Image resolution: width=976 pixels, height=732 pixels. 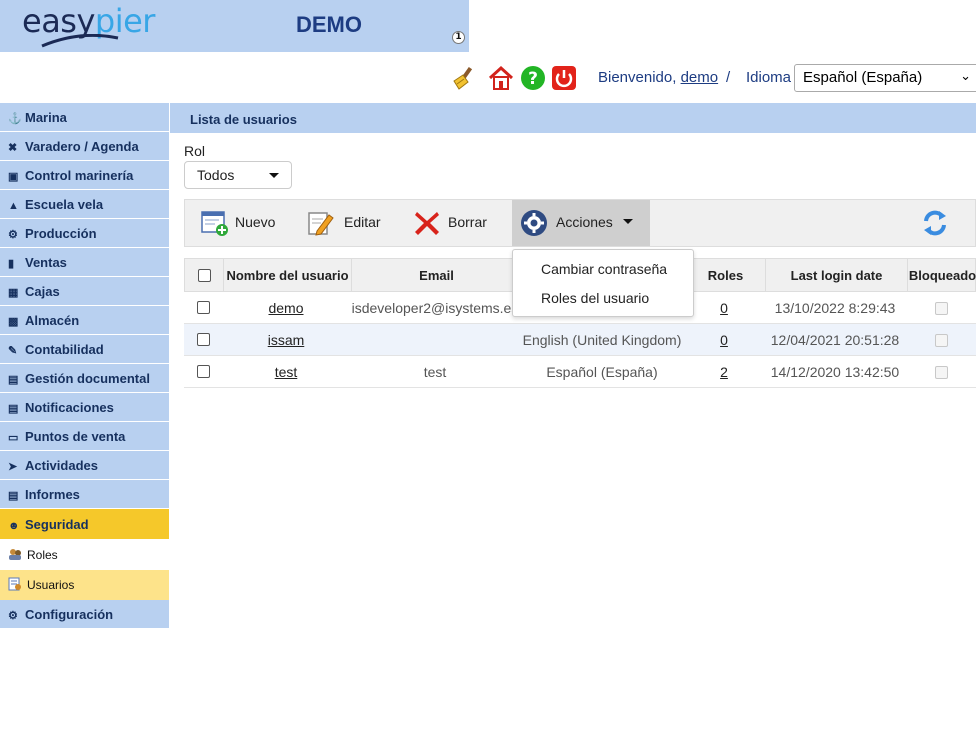 What do you see at coordinates (14, 526) in the screenshot?
I see `user-edit-icon: ☻` at bounding box center [14, 526].